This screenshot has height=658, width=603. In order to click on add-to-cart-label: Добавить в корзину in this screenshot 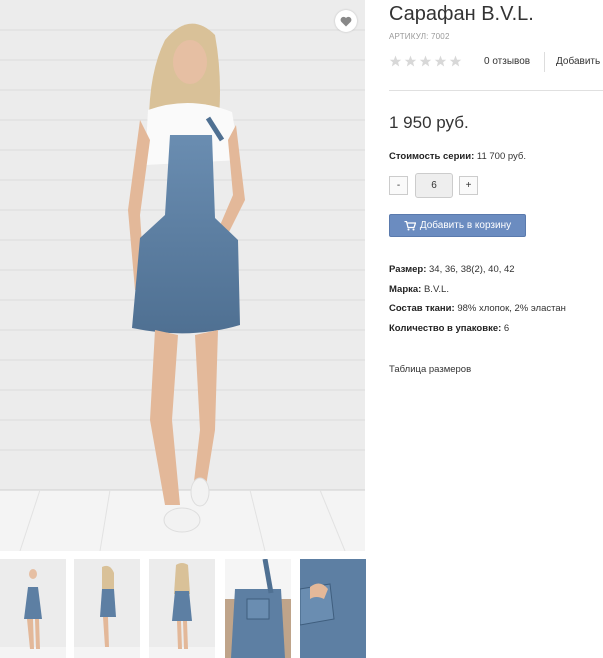, I will do `click(465, 225)`.